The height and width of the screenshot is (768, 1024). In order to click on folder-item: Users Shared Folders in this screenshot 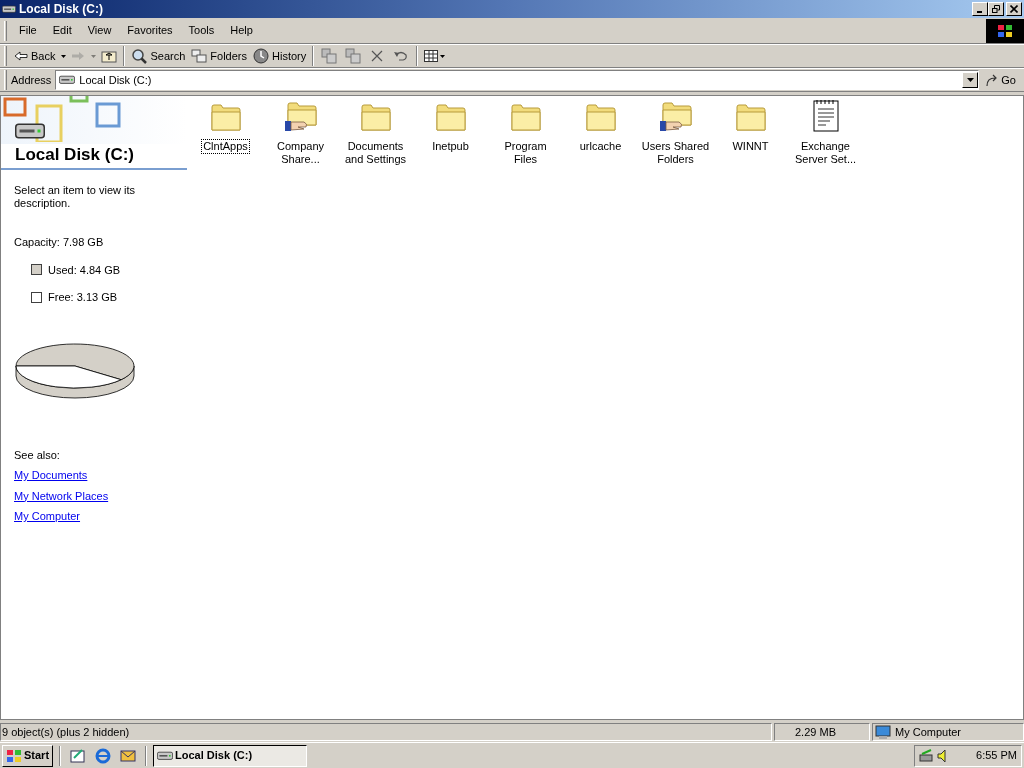, I will do `click(675, 133)`.